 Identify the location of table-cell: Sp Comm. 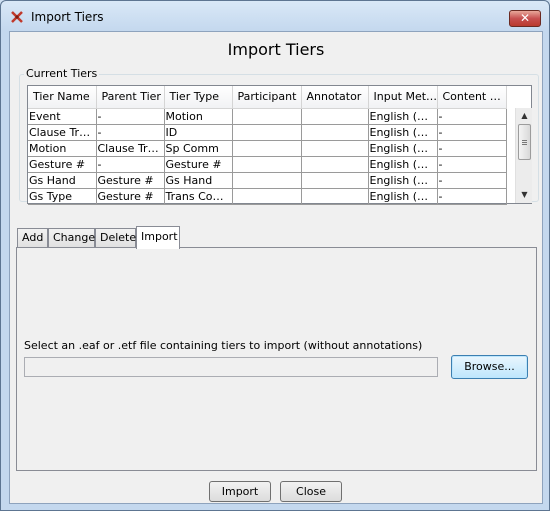
(198, 148).